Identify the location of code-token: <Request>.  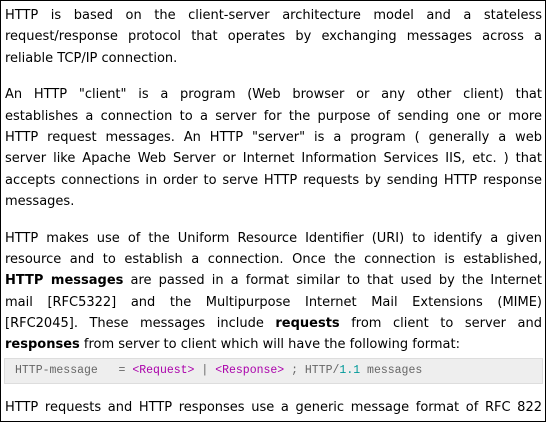
(163, 371).